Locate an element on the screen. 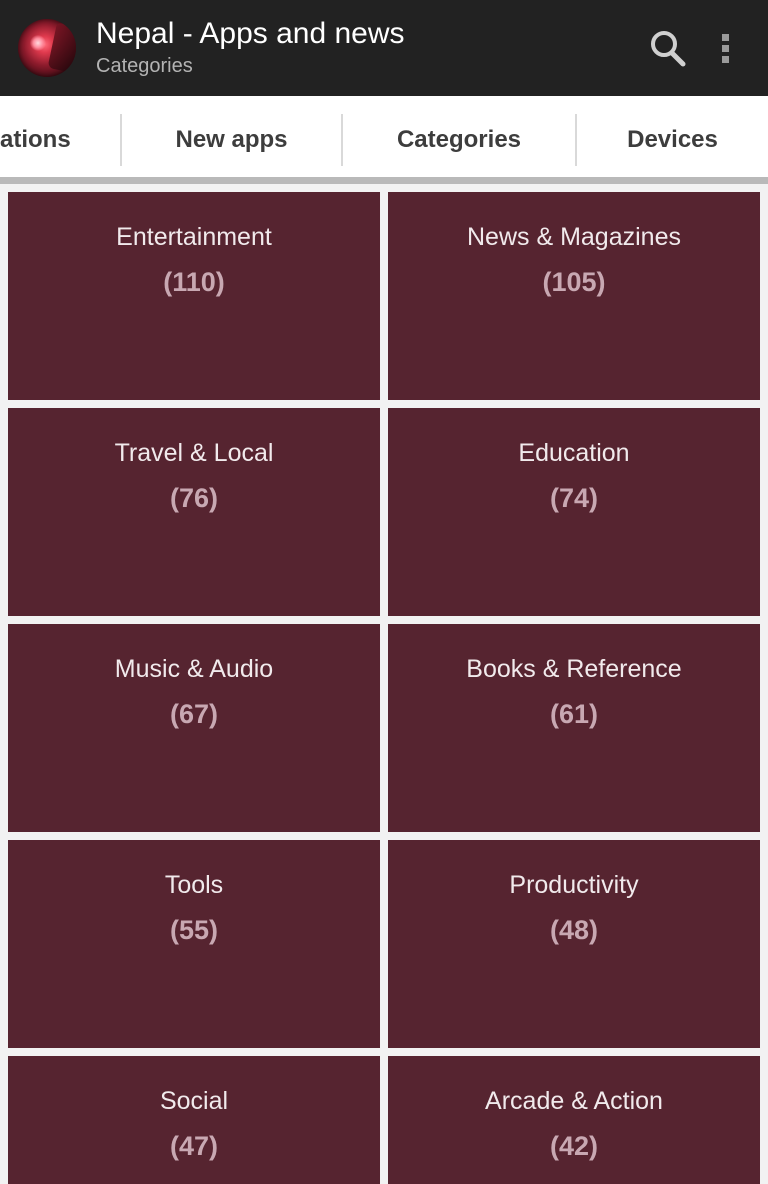  category-tile-news-magazines: News & Magazines (105) is located at coordinates (574, 296).